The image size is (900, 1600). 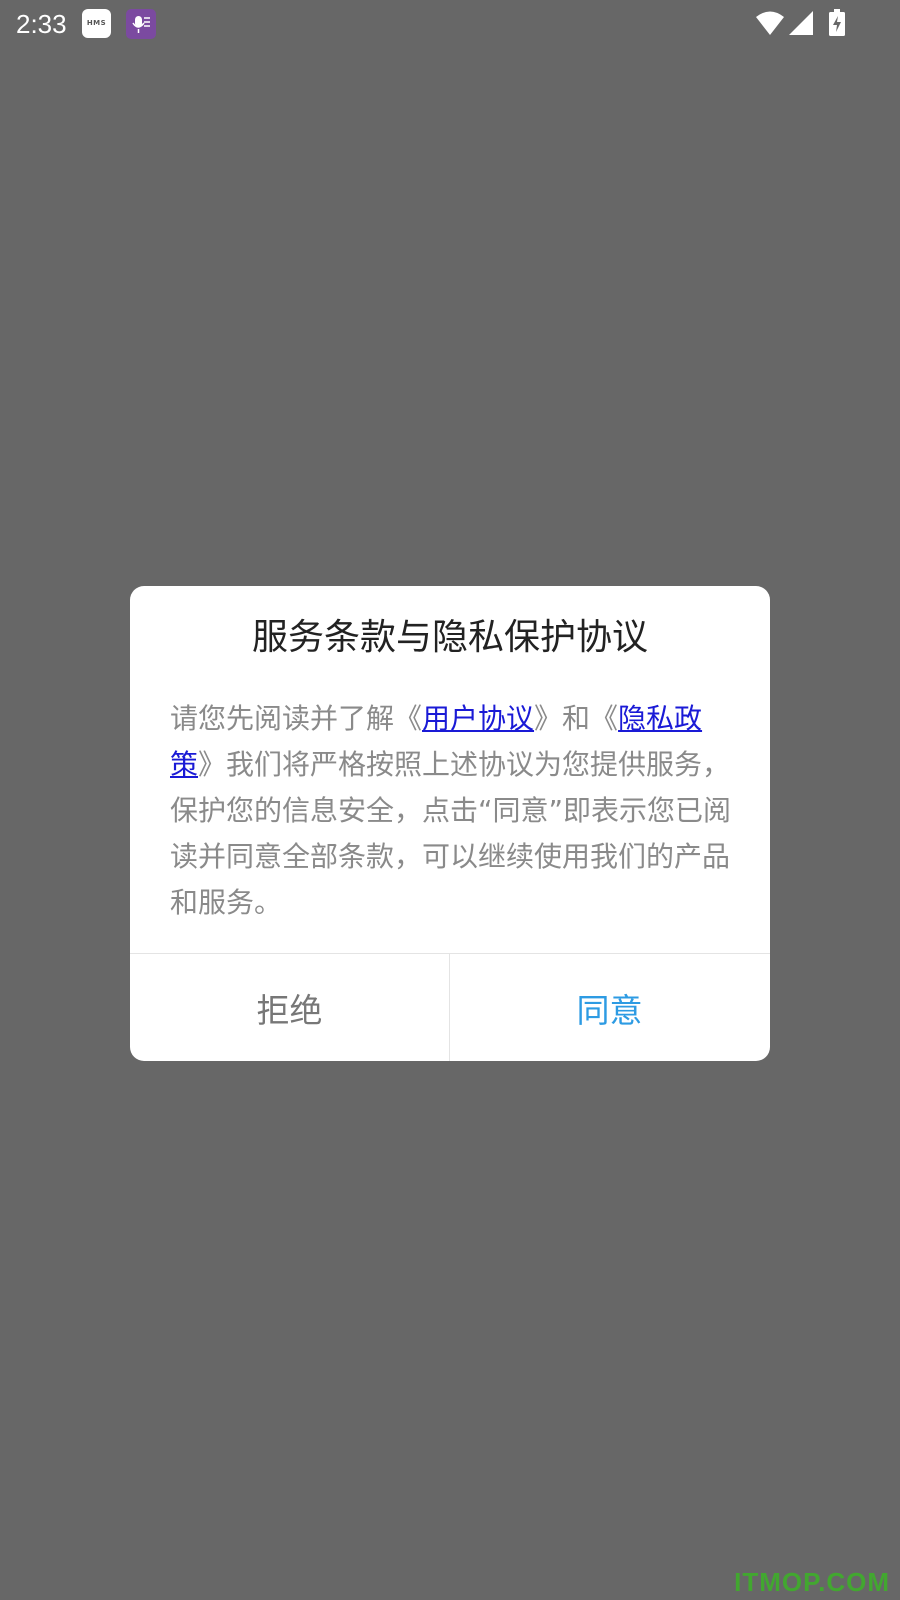 What do you see at coordinates (812, 1582) in the screenshot?
I see `watermark: ITMOP.COM` at bounding box center [812, 1582].